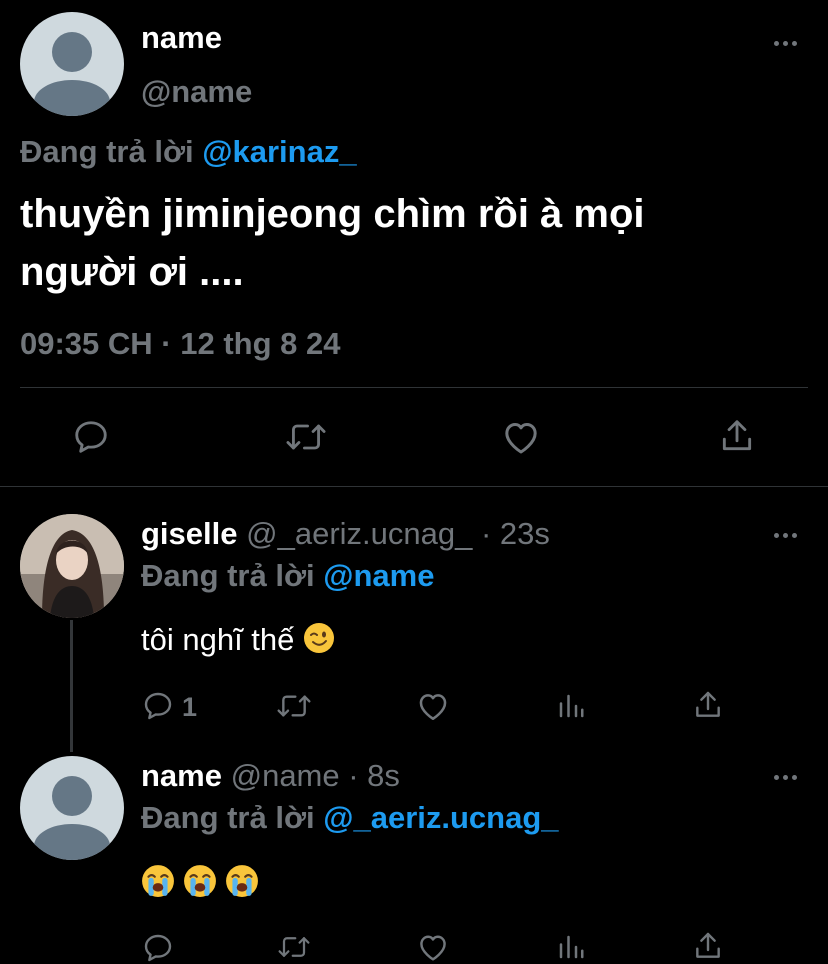 The image size is (828, 964). Describe the element at coordinates (359, 533) in the screenshot. I see `author-handle: @_aeriz.ucnag_` at that location.